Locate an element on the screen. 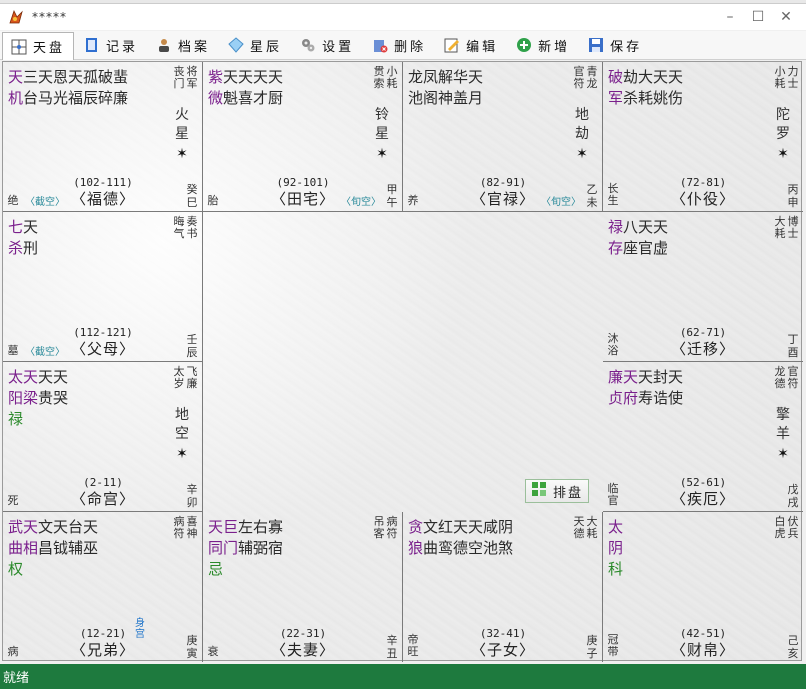  vertical-star: 擎羊 is located at coordinates (783, 424).